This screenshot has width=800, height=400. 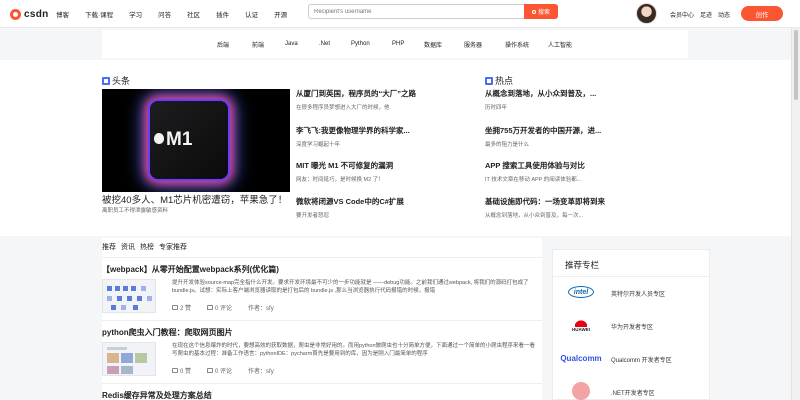 What do you see at coordinates (682, 14) in the screenshot?
I see `nav-member-center: 会员中心` at bounding box center [682, 14].